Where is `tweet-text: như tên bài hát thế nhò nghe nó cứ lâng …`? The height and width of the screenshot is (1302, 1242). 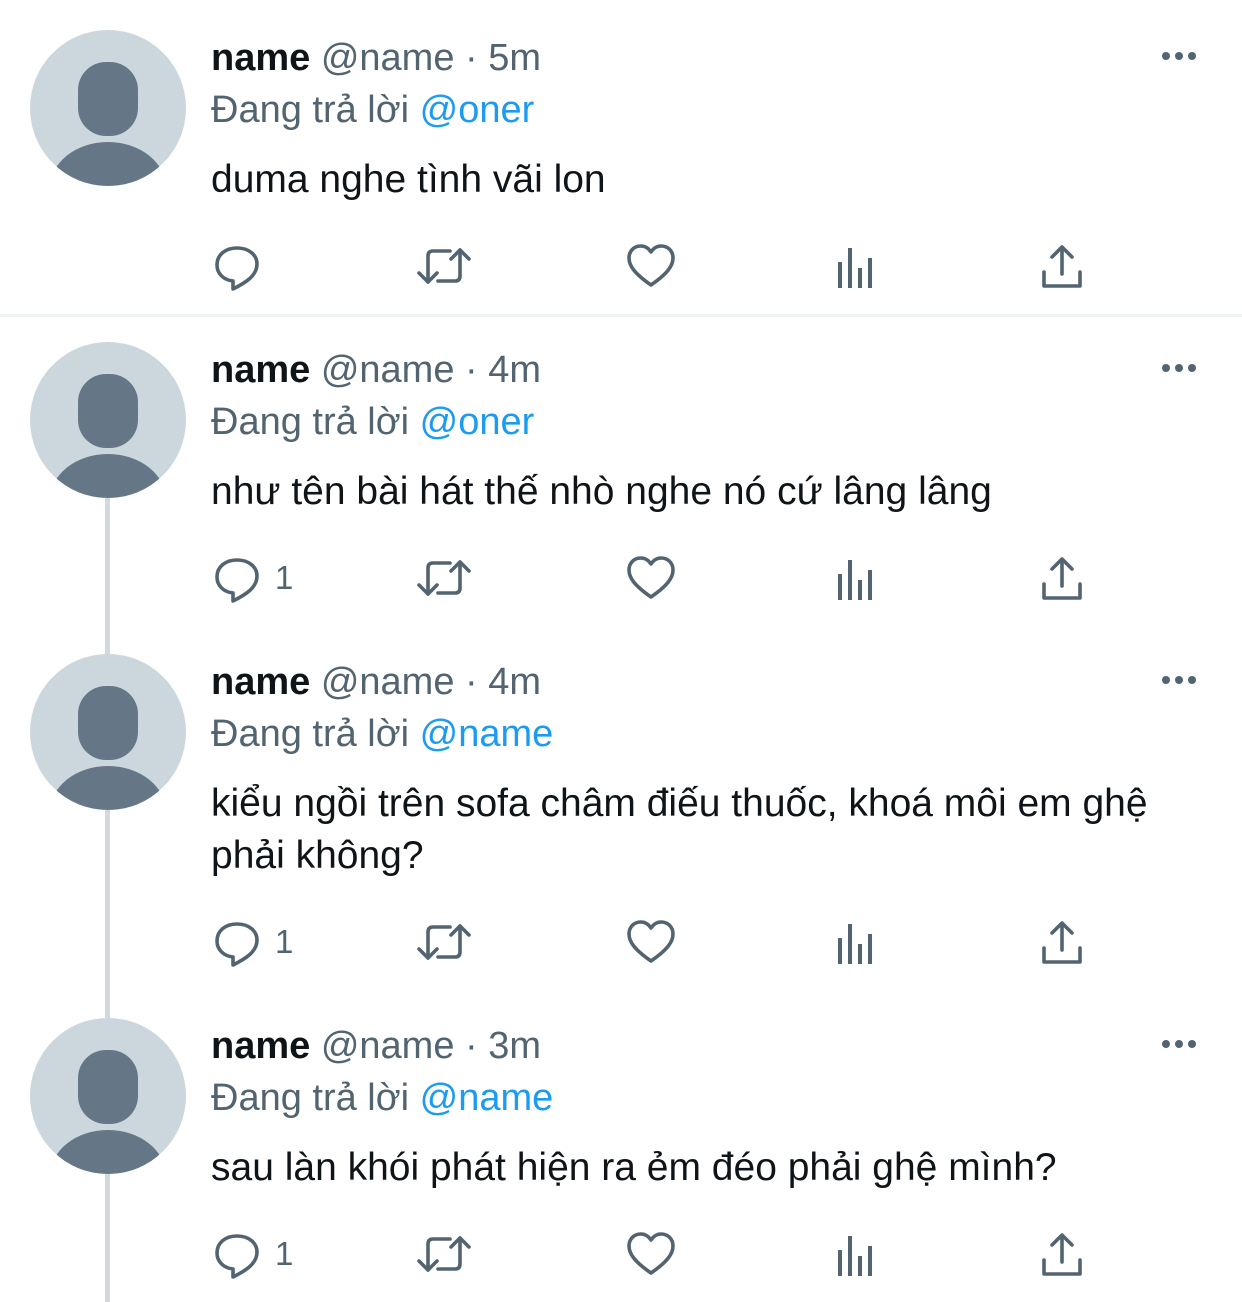 tweet-text: như tên bài hát thế nhò nghe nó cứ lâng … is located at coordinates (601, 491).